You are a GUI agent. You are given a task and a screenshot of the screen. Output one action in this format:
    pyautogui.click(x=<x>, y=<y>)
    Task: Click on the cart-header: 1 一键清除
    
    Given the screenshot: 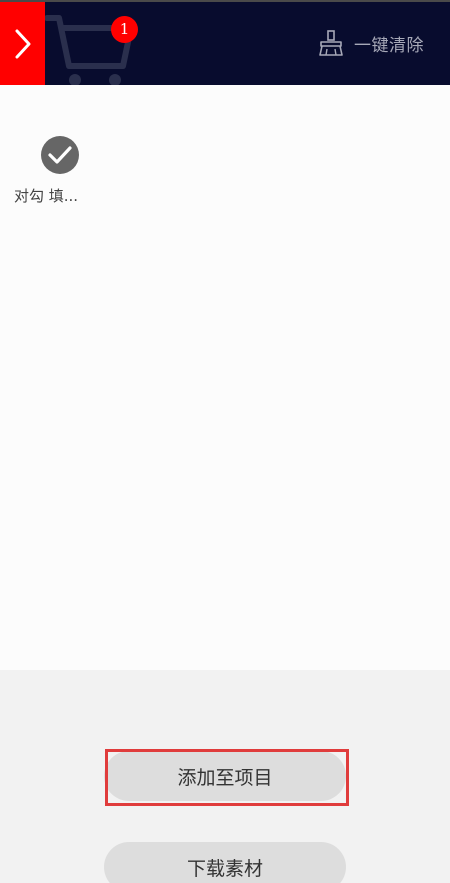 What is the action you would take?
    pyautogui.click(x=225, y=43)
    